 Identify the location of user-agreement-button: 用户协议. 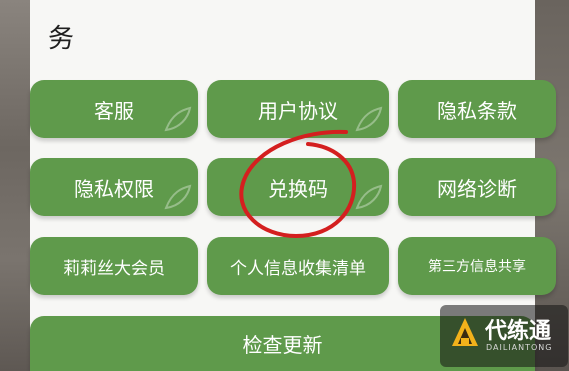
(298, 109).